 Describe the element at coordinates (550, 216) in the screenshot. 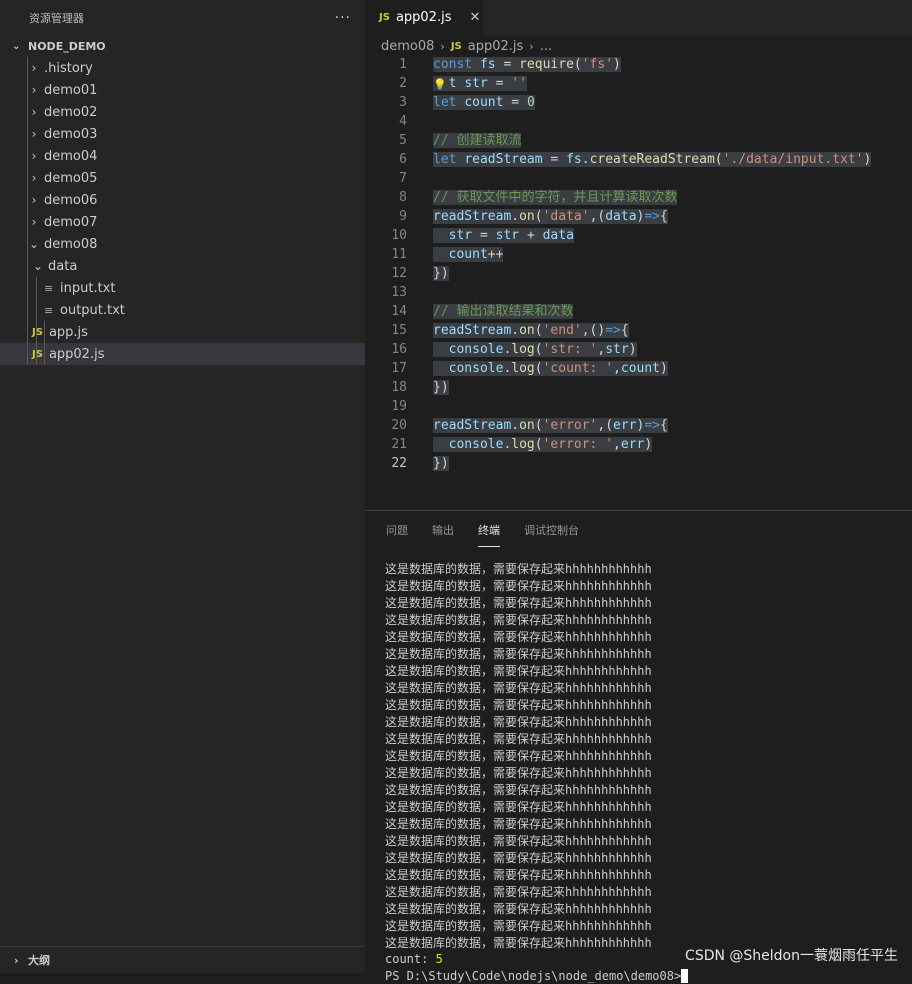

I see `code-text: readStream.on('data',(data)=>{` at that location.